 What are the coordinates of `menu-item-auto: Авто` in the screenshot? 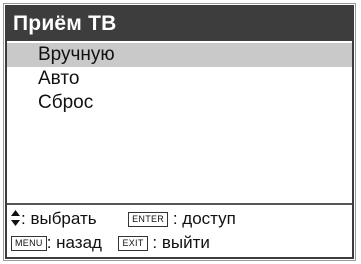 It's located at (179, 79).